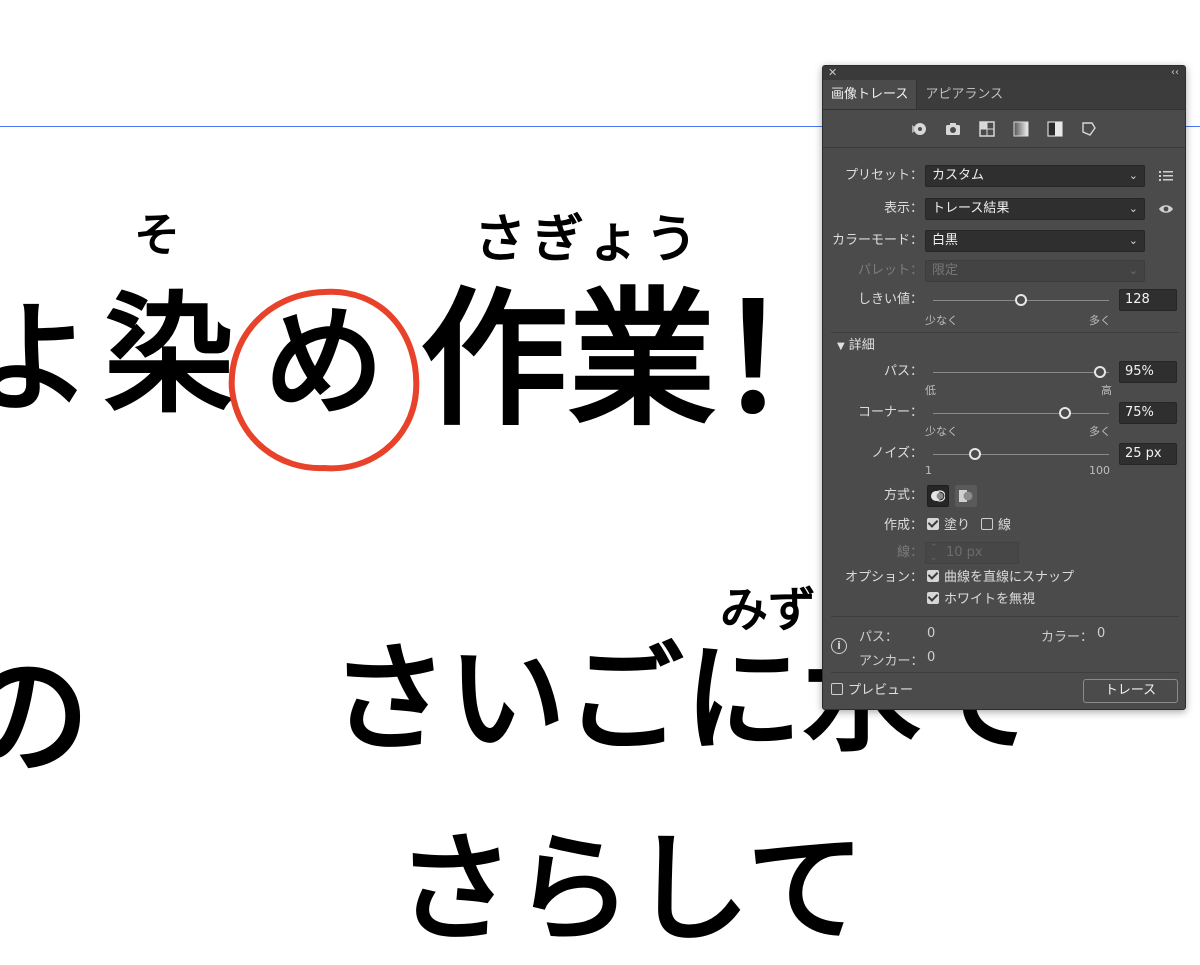 The width and height of the screenshot is (1200, 965). Describe the element at coordinates (928, 470) in the screenshot. I see `noise-min-label: 1` at that location.